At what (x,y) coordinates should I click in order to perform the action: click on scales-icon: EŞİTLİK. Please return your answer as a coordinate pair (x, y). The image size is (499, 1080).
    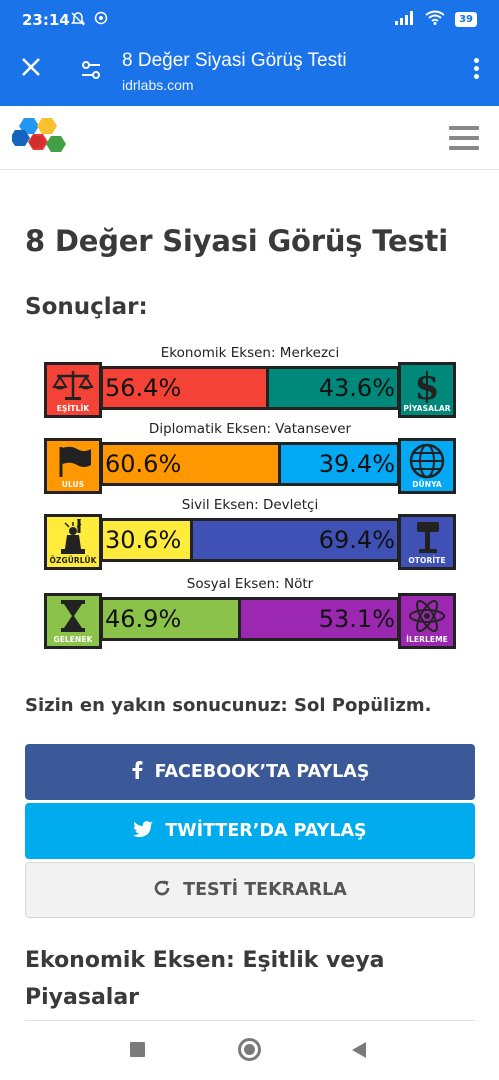
    Looking at the image, I should click on (73, 390).